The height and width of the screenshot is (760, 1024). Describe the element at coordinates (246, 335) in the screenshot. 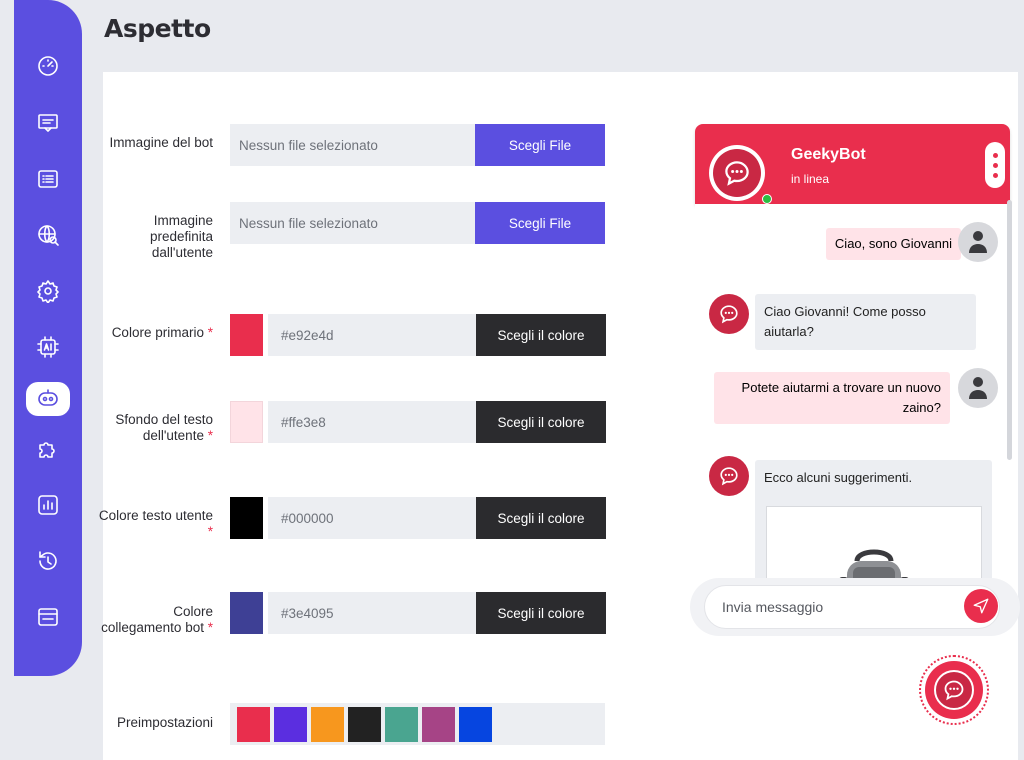

I see `primary-color-swatch` at that location.